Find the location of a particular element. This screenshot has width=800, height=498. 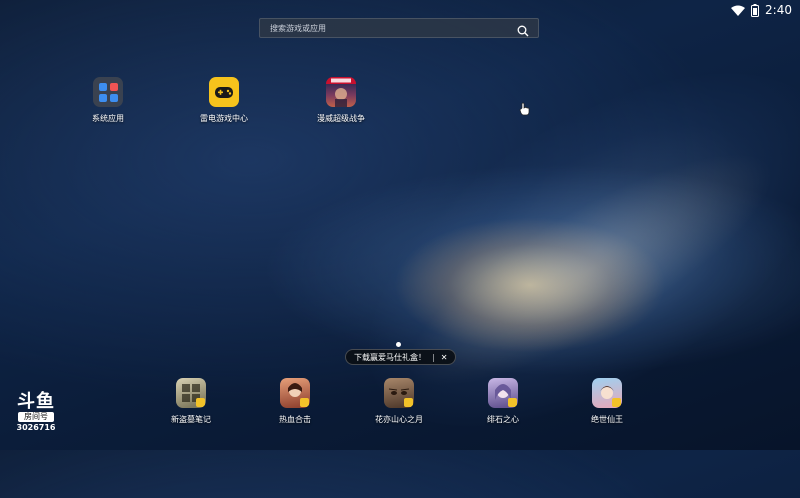

search-input: 搜索游戏或应用 is located at coordinates (399, 28).